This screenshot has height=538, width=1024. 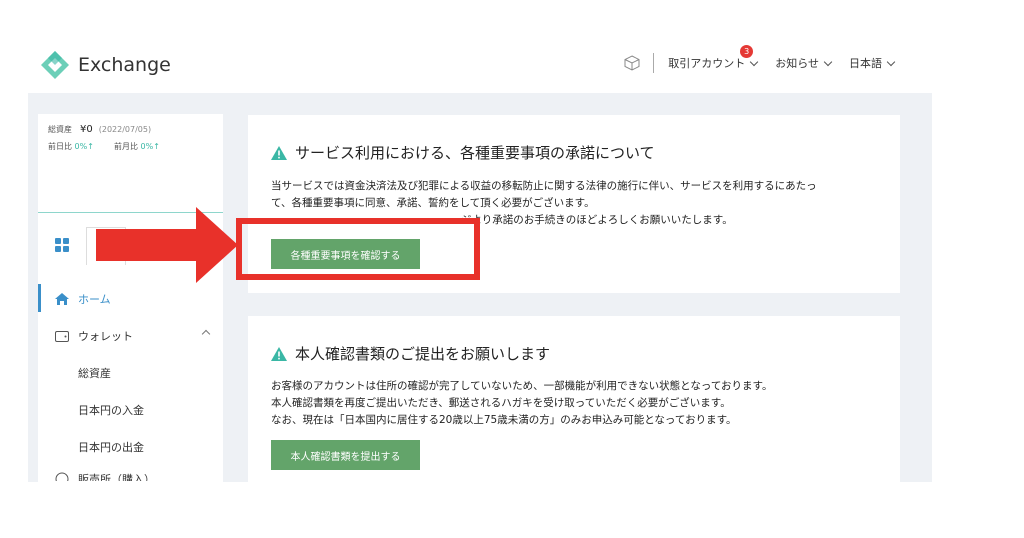 What do you see at coordinates (105, 336) in the screenshot?
I see `sidebar-item-label: ウォレット` at bounding box center [105, 336].